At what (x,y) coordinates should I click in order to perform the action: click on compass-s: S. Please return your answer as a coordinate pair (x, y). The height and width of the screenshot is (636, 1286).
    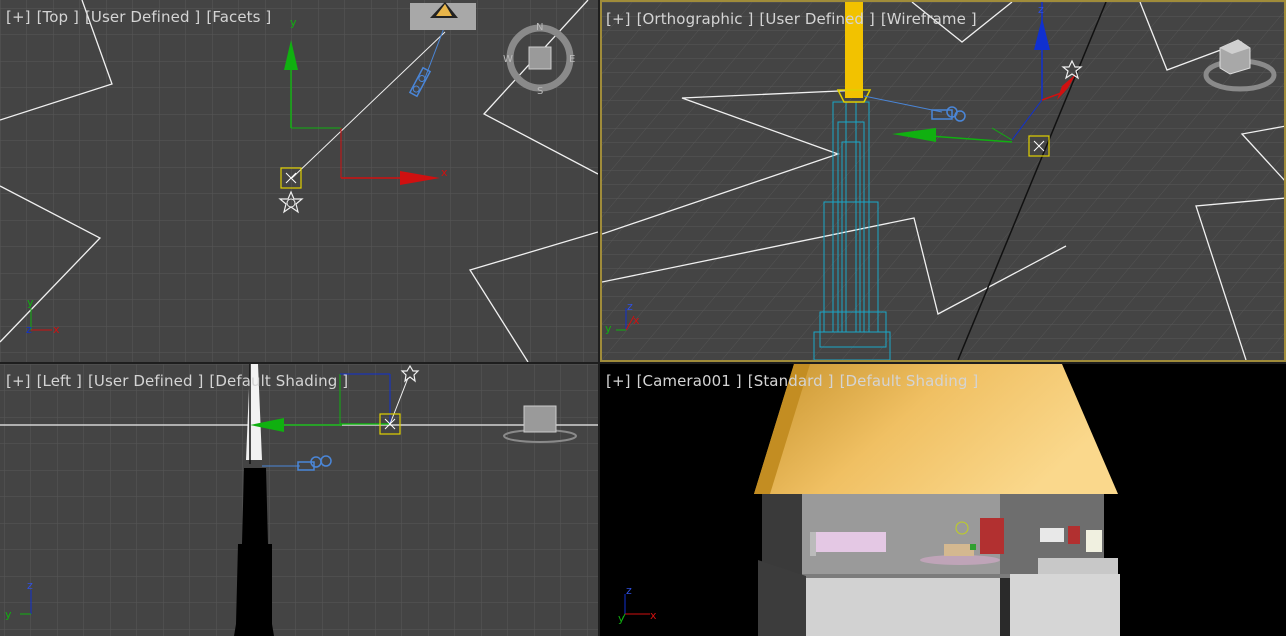
    Looking at the image, I should click on (540, 91).